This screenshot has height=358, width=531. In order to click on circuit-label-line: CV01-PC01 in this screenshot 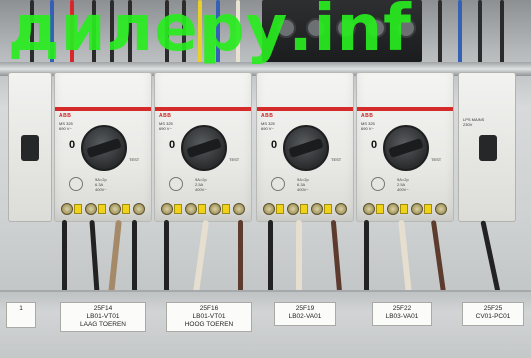, I will do `click(493, 316)`.